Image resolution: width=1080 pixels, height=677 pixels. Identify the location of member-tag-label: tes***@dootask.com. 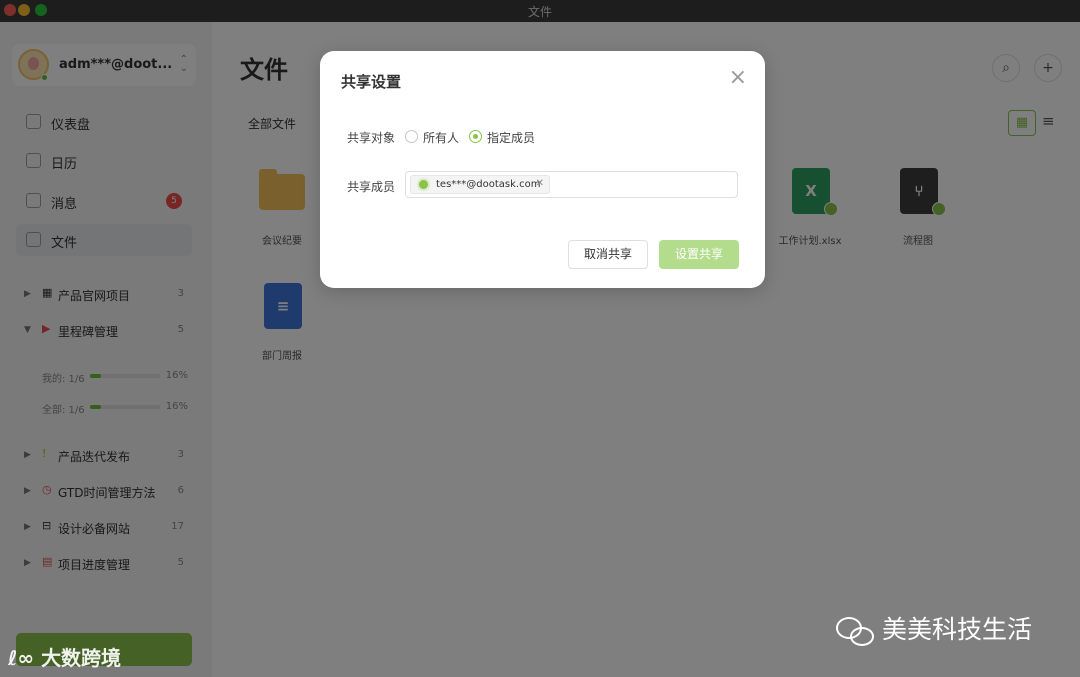
(488, 184).